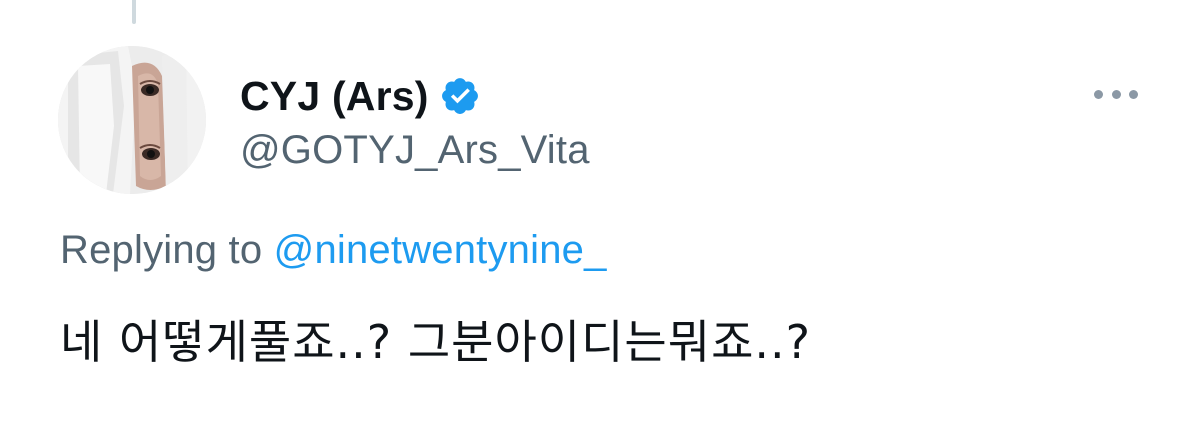 This screenshot has height=446, width=1200. Describe the element at coordinates (334, 96) in the screenshot. I see `author-display-name: CYJ (Ars)` at that location.